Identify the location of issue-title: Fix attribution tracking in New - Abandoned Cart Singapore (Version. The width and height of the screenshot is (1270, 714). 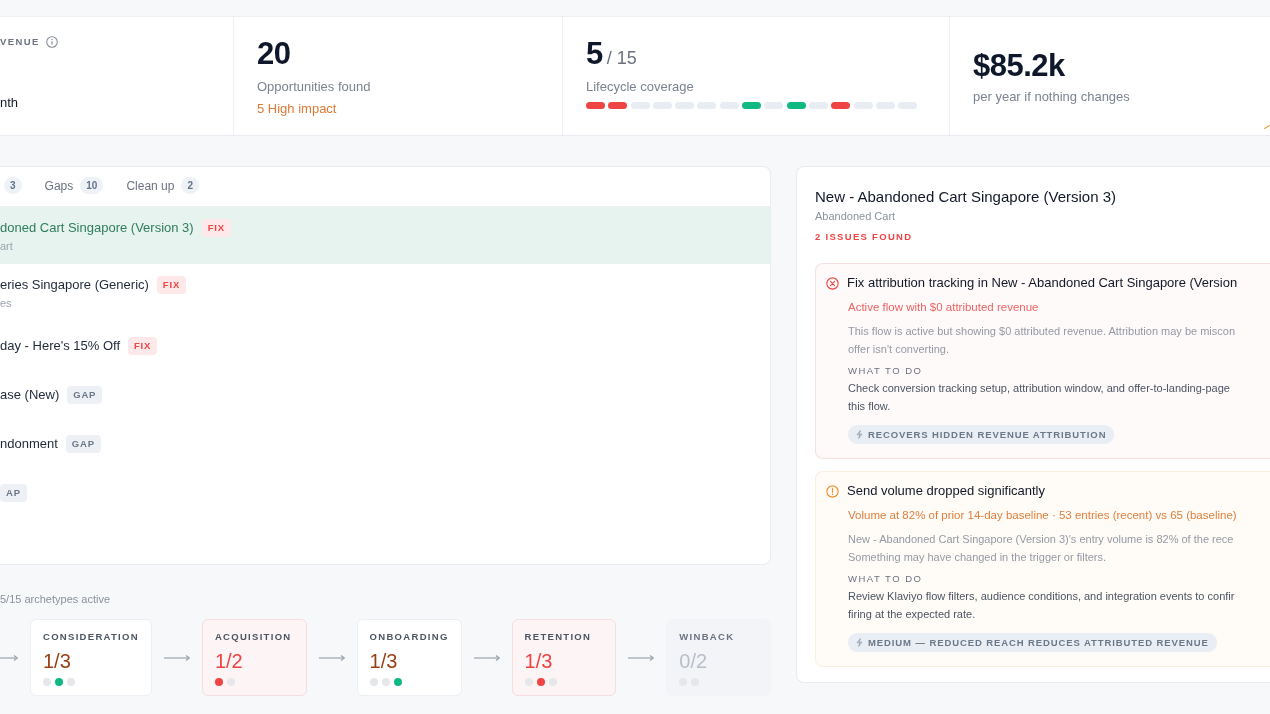
(1042, 283).